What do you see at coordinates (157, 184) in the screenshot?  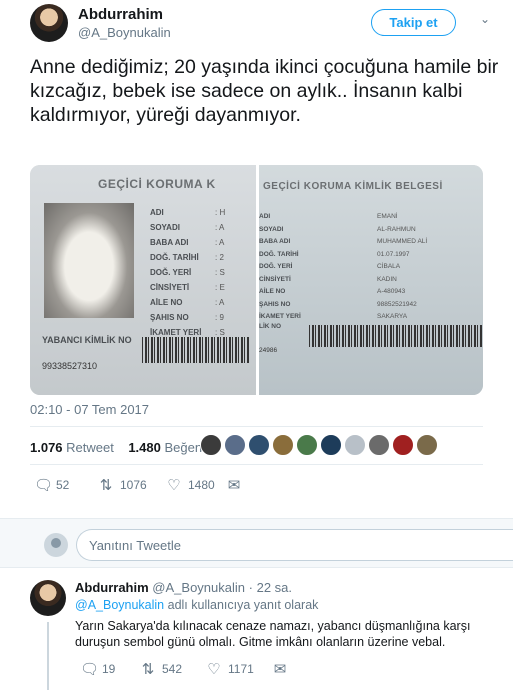 I see `card-title: GEÇİCİ KORUMA K` at bounding box center [157, 184].